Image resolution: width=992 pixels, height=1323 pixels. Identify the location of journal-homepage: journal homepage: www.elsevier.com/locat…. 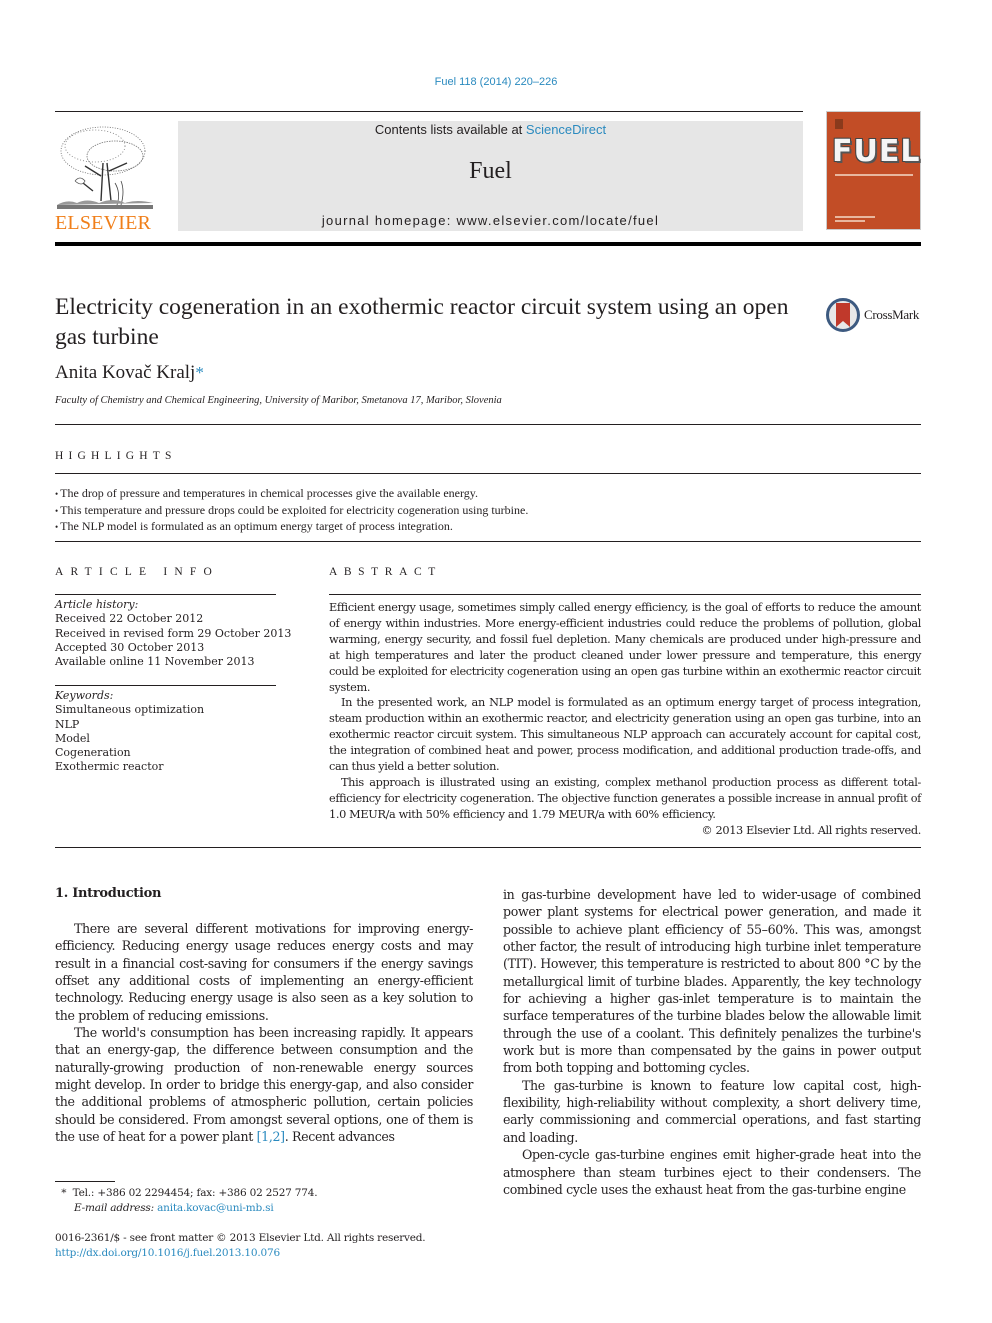
(490, 220).